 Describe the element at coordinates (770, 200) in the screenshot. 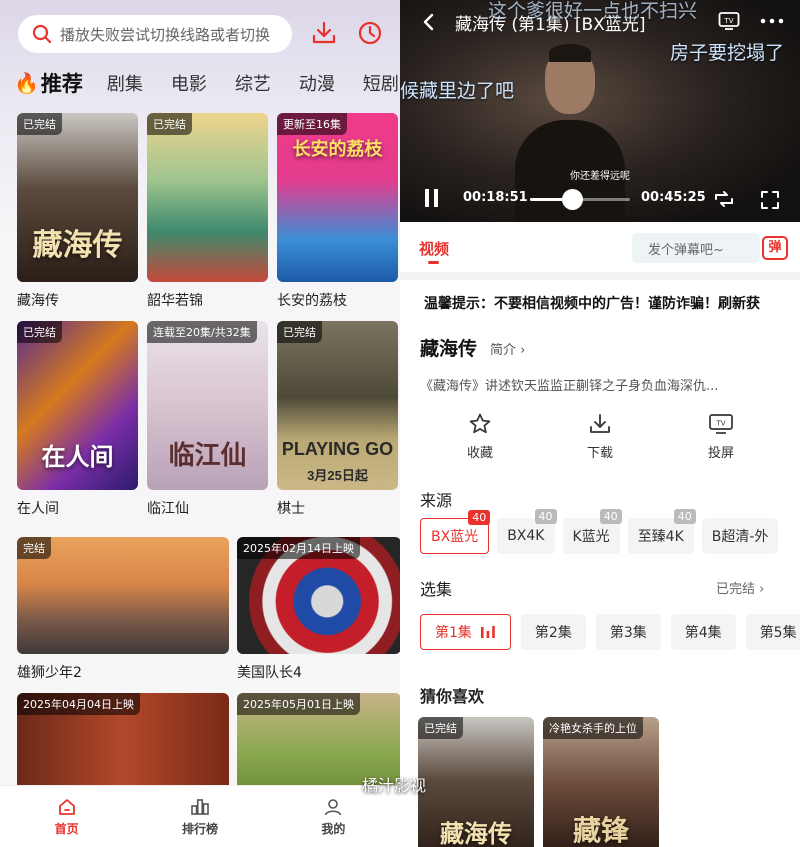

I see `fullscreen-icon` at that location.